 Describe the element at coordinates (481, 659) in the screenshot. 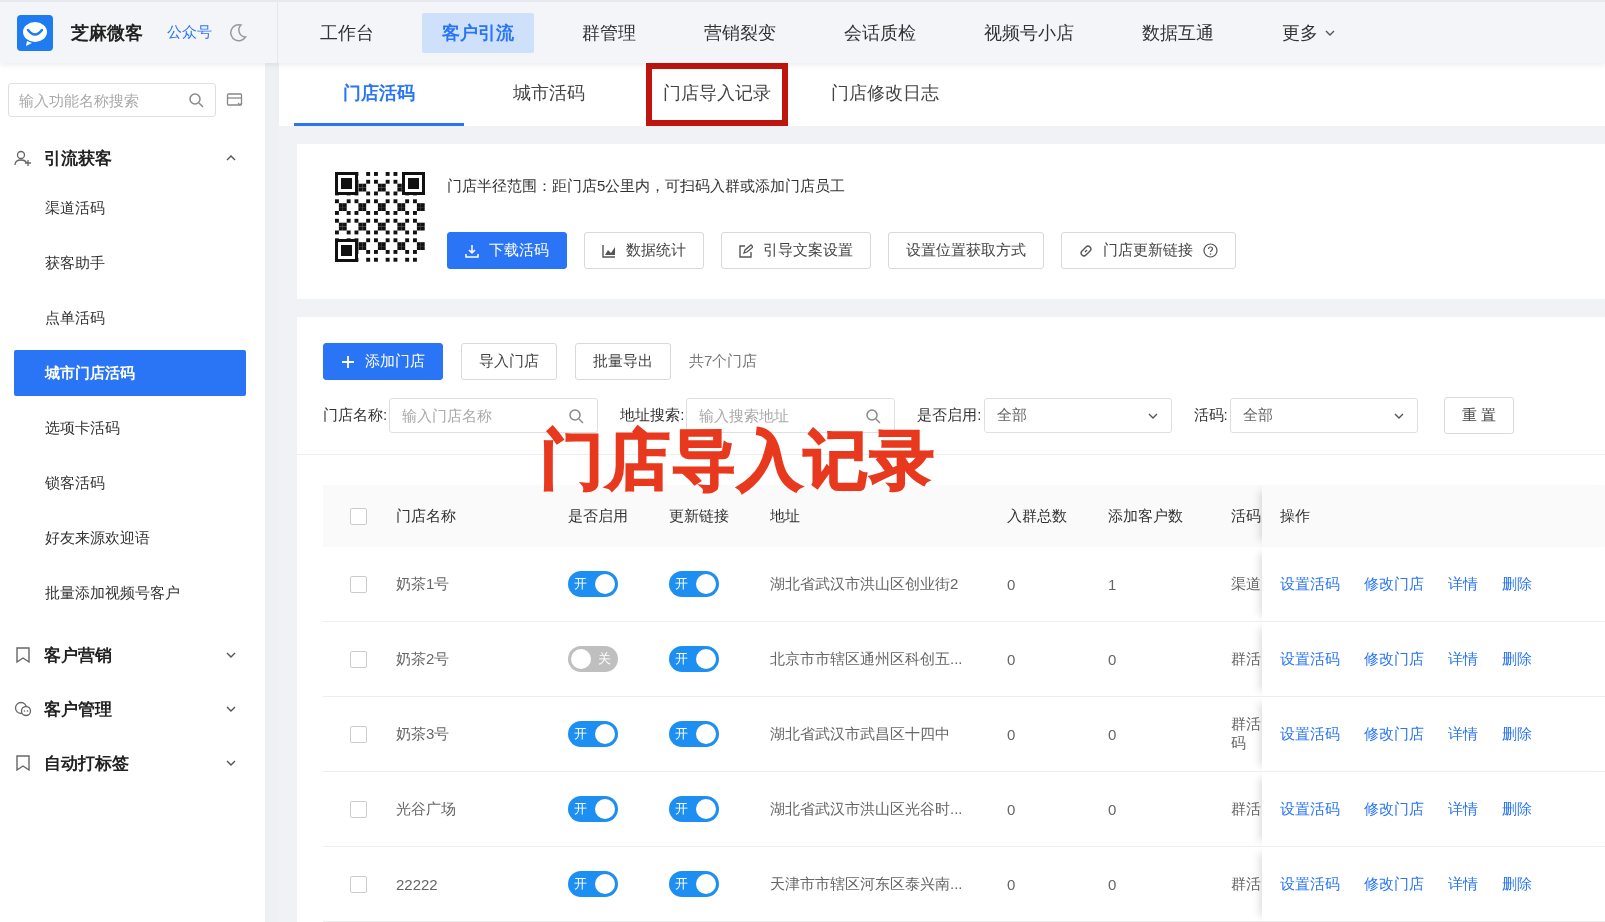

I see `table-cell: 奶茶2号` at that location.